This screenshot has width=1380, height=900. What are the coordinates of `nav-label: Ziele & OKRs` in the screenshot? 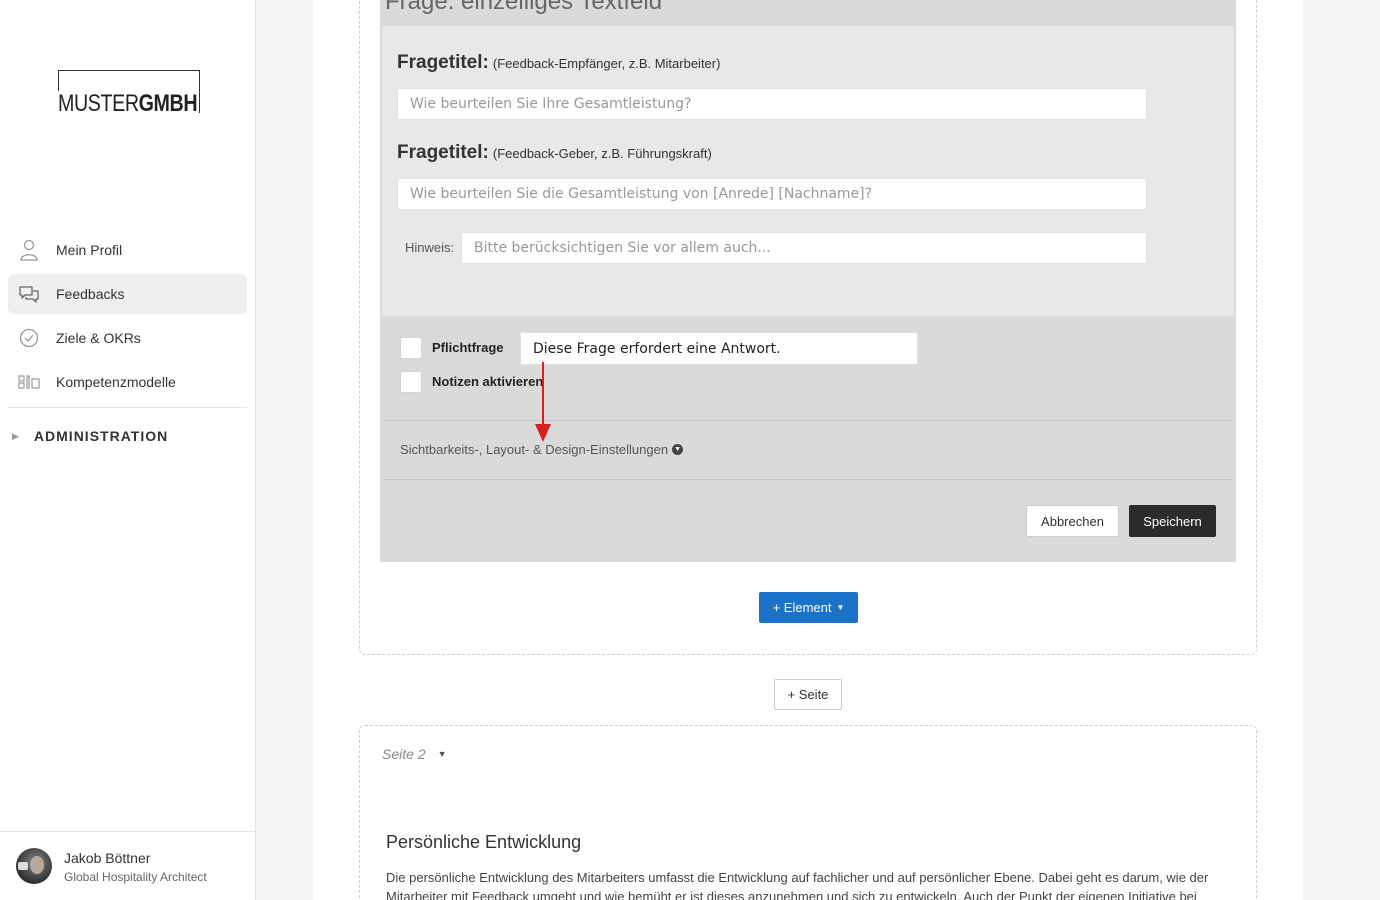 It's located at (98, 338).